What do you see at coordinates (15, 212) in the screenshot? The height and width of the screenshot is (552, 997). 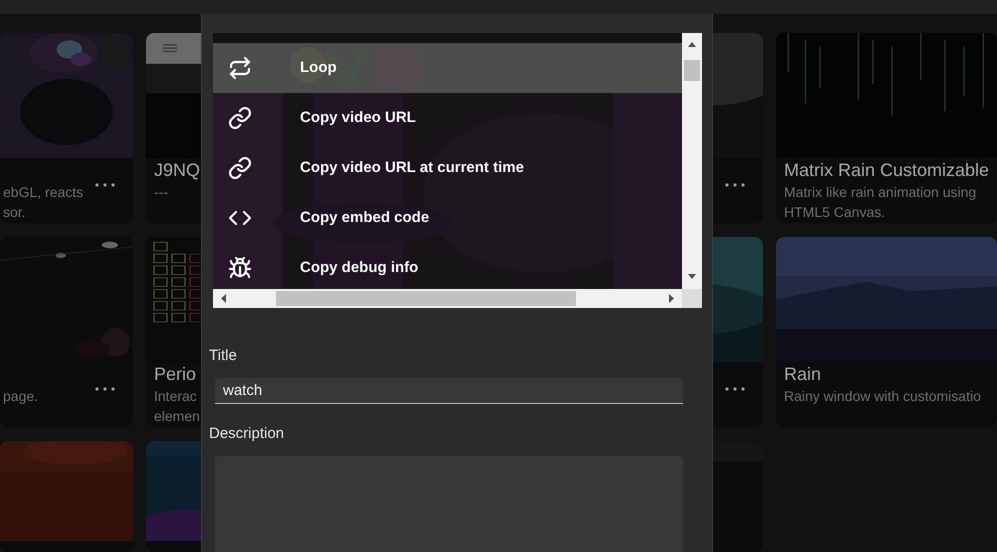 I see `card-description: sor.` at bounding box center [15, 212].